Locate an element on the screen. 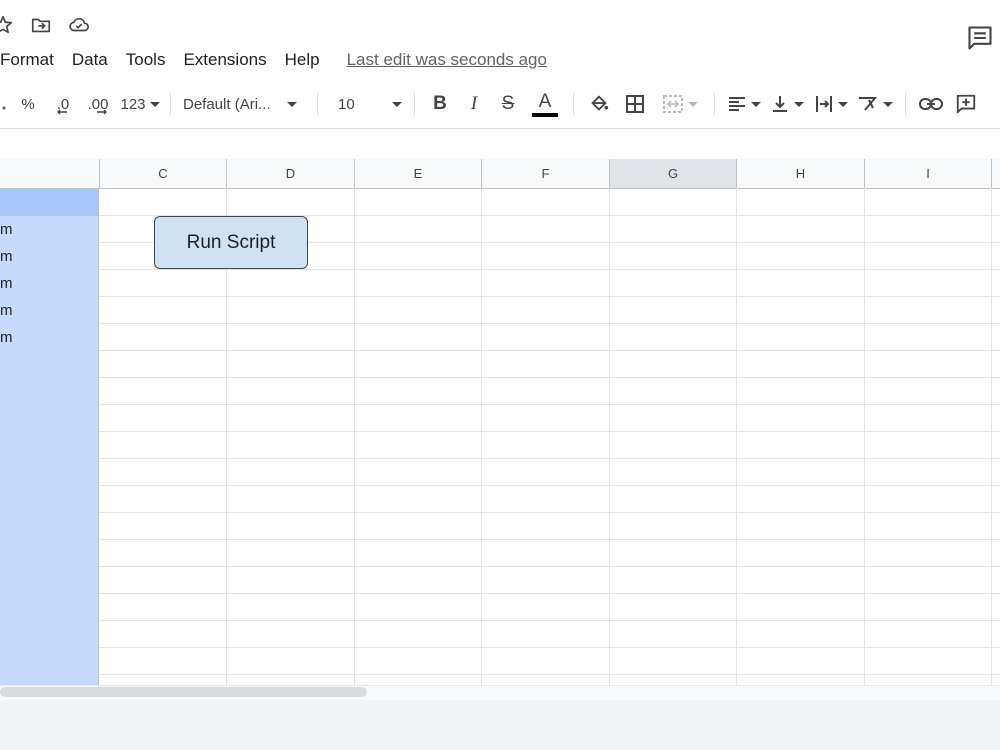 The height and width of the screenshot is (750, 1000). menu-data: Data is located at coordinates (90, 60).